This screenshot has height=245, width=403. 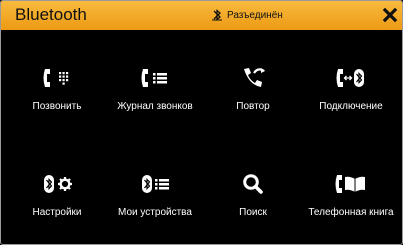 What do you see at coordinates (57, 98) in the screenshot?
I see `dial-button: Позвонить` at bounding box center [57, 98].